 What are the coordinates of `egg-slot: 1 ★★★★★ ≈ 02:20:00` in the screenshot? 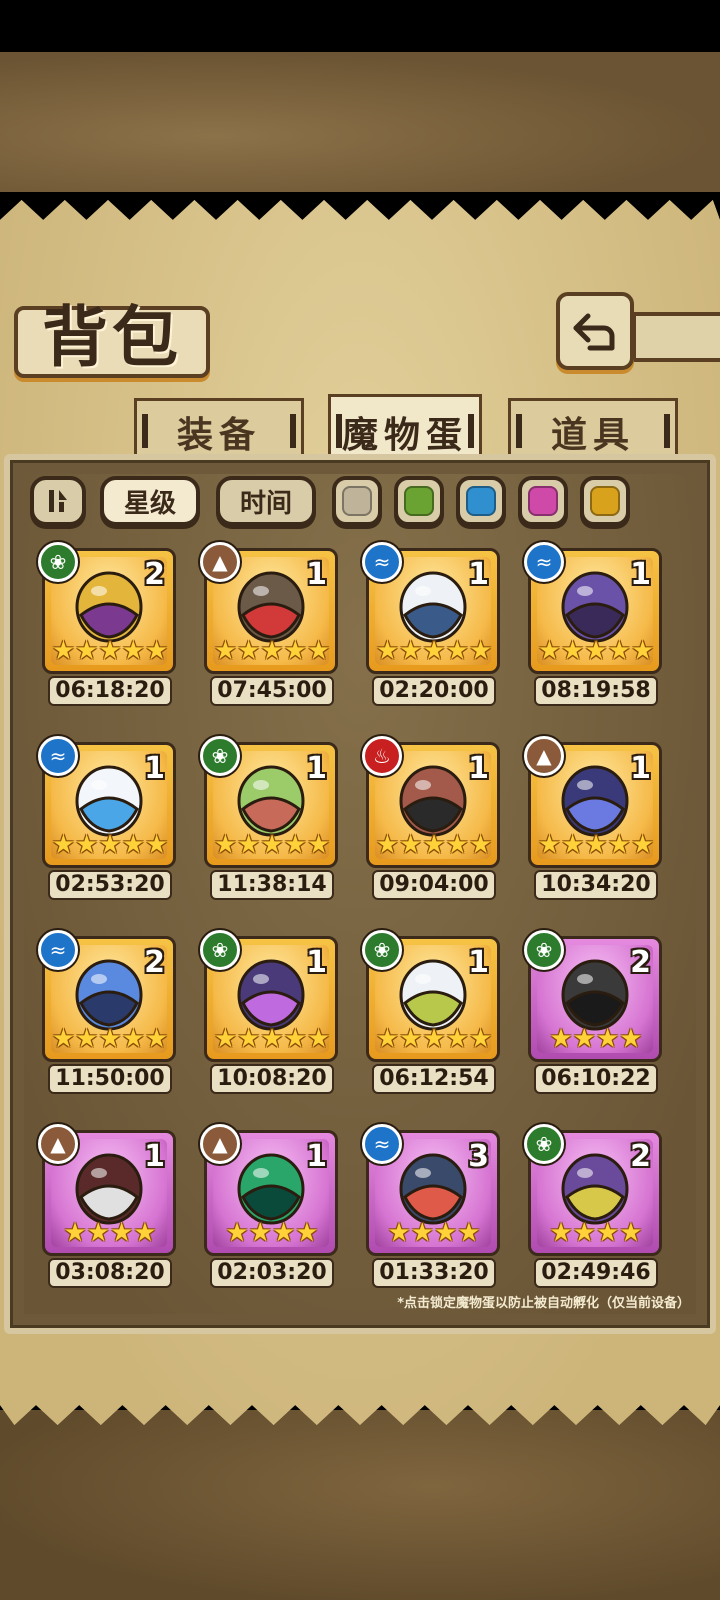 It's located at (432, 625).